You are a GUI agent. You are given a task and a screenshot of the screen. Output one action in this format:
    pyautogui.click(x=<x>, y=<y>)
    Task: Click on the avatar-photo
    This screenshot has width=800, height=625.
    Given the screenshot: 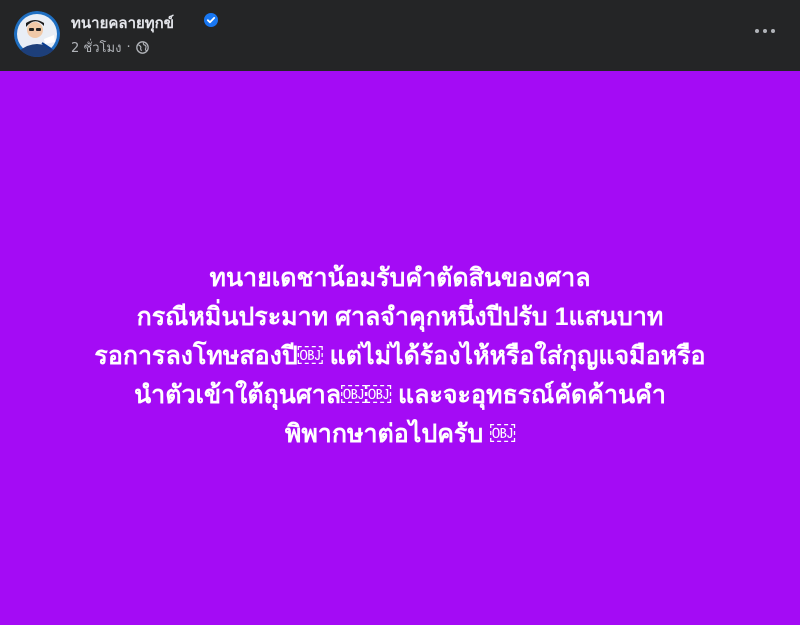 What is the action you would take?
    pyautogui.click(x=37, y=34)
    